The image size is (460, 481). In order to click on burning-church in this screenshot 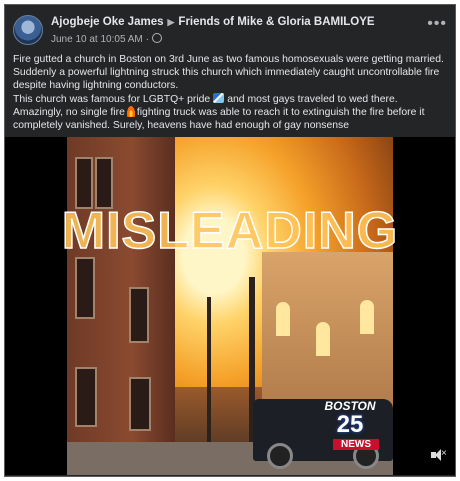, I will do `click(327, 332)`.